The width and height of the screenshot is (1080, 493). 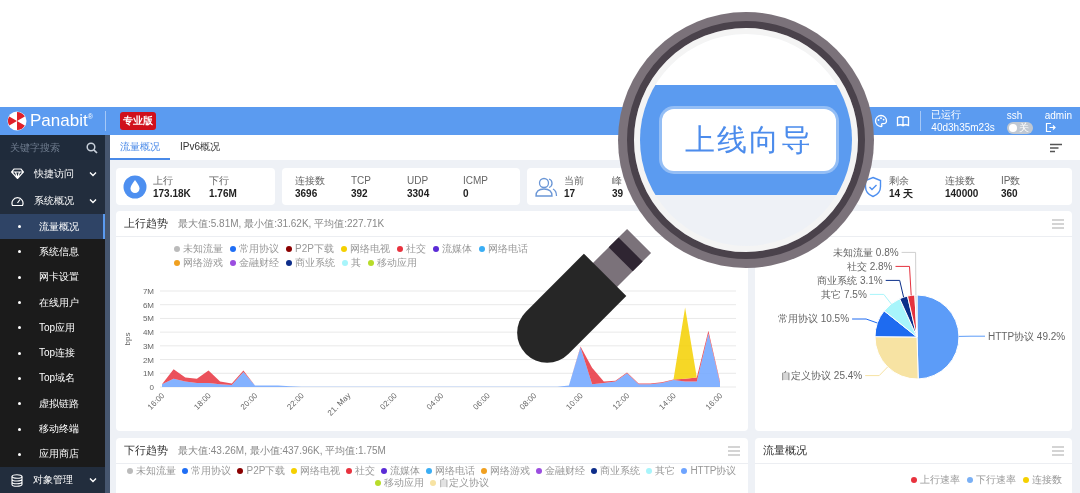 I want to click on stat-value: 392, so click(x=360, y=193).